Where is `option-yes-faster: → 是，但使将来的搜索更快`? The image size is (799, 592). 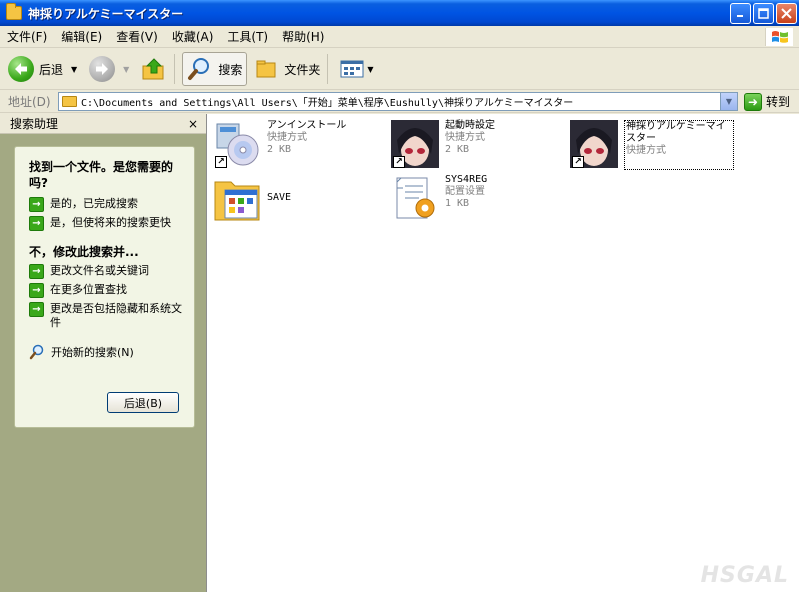 option-yes-faster: → 是，但使将来的搜索更快 is located at coordinates (107, 223).